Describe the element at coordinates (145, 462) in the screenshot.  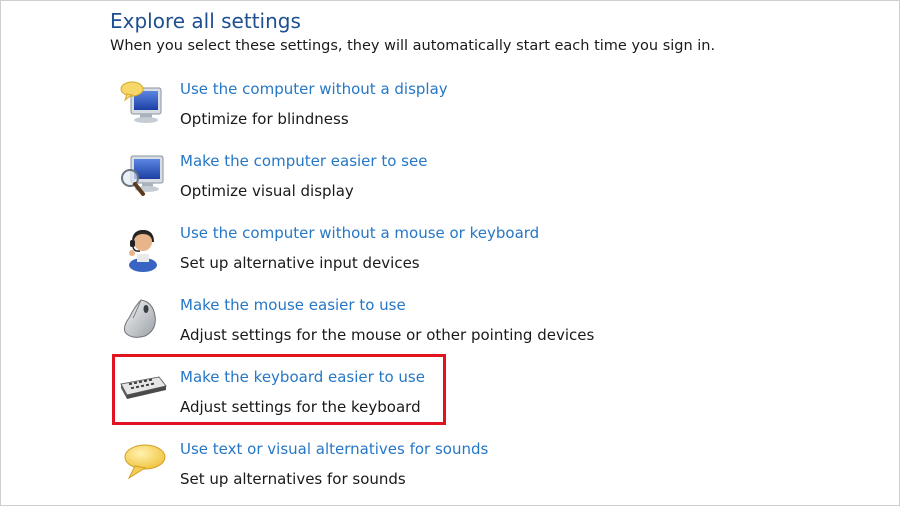
I see `speech-bubble-icon` at that location.